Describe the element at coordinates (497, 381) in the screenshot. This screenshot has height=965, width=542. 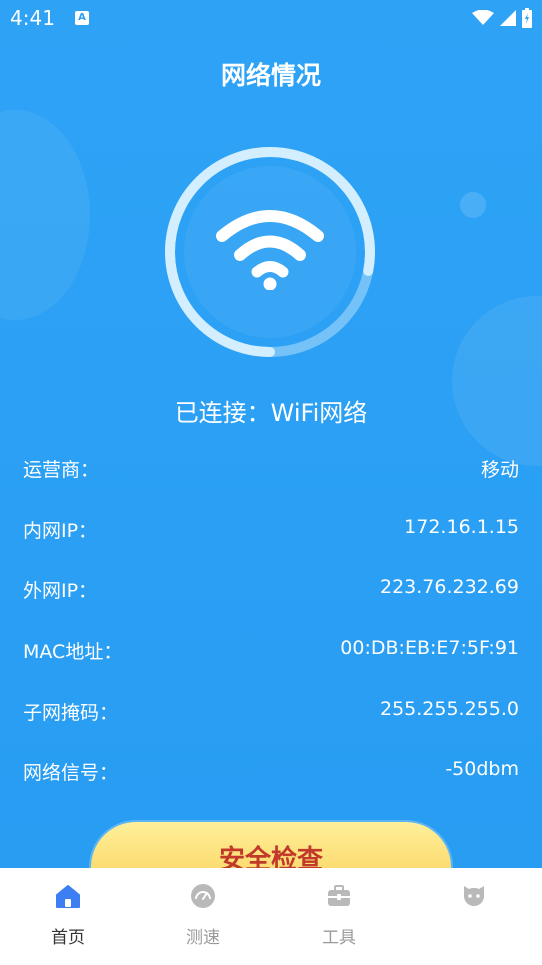
I see `decor-circle-right` at that location.